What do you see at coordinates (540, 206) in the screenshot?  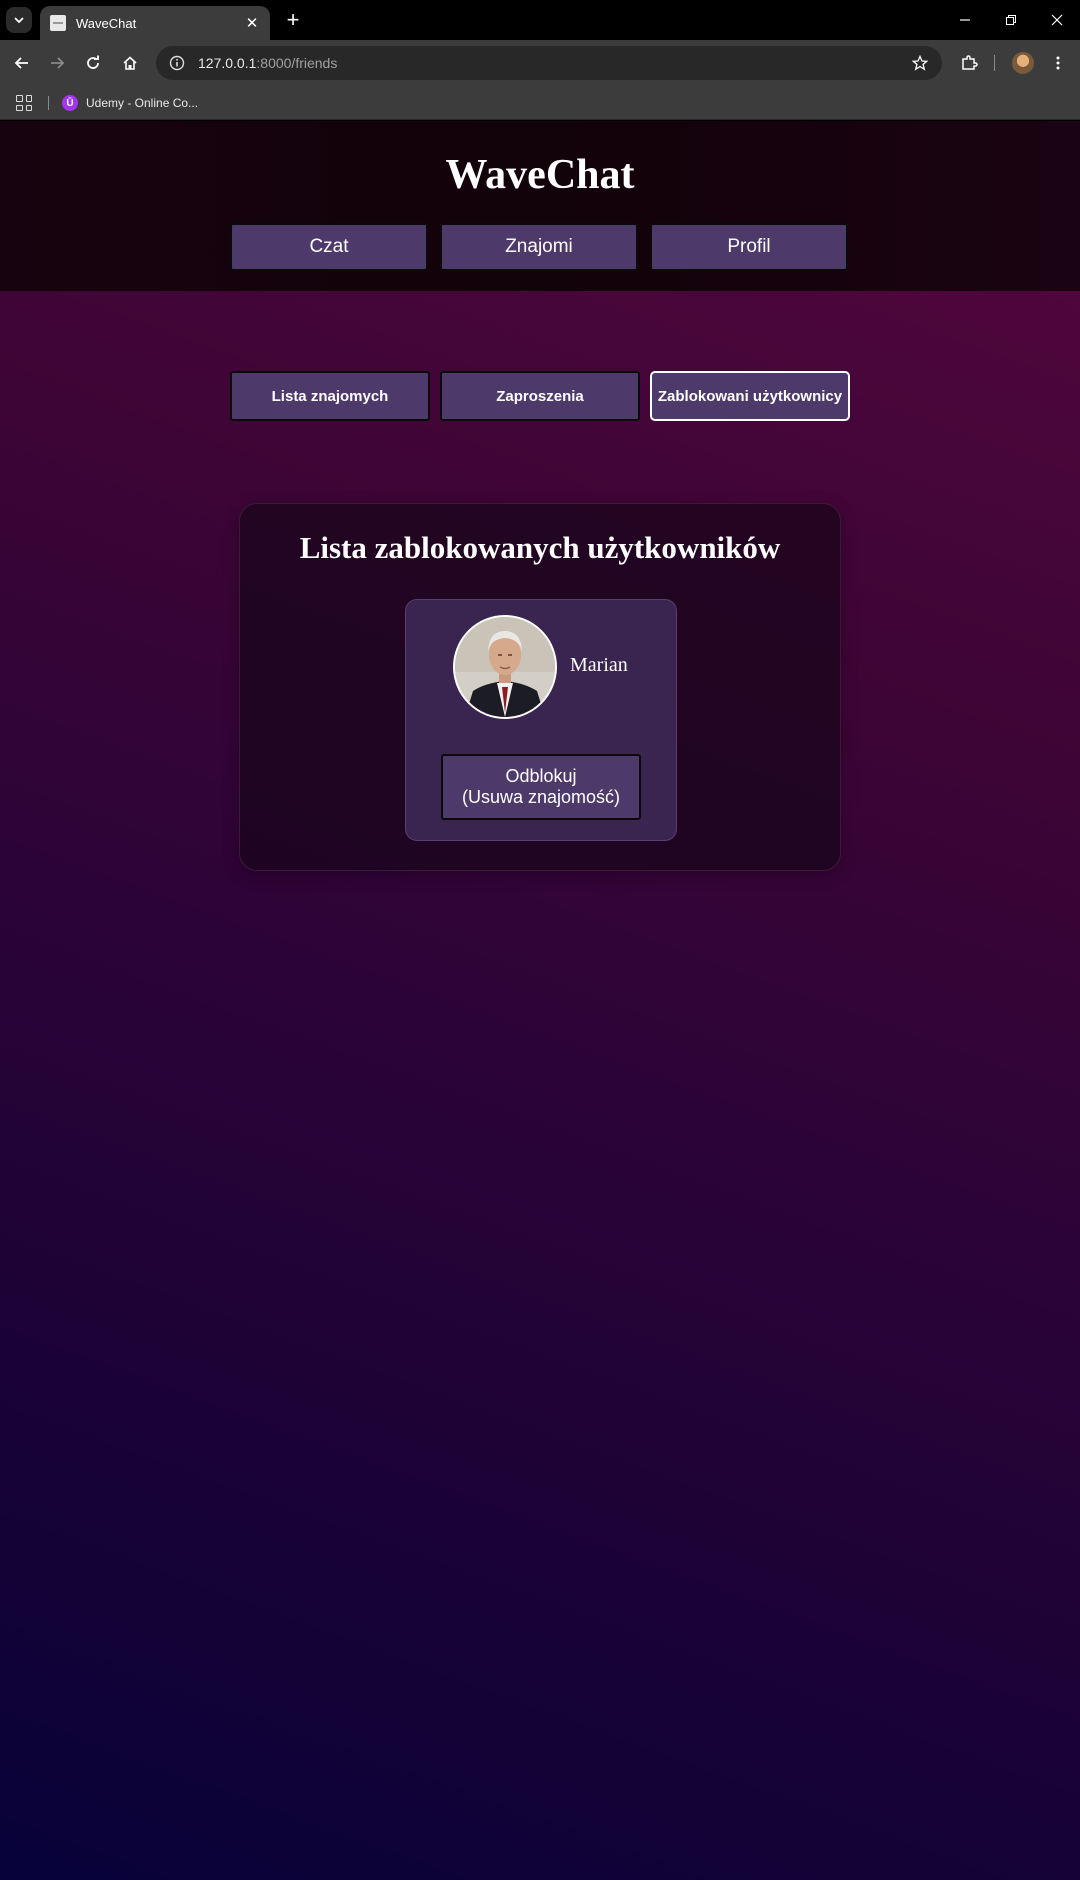 I see `site-header: WaveChat Czat Znajomi Profil` at bounding box center [540, 206].